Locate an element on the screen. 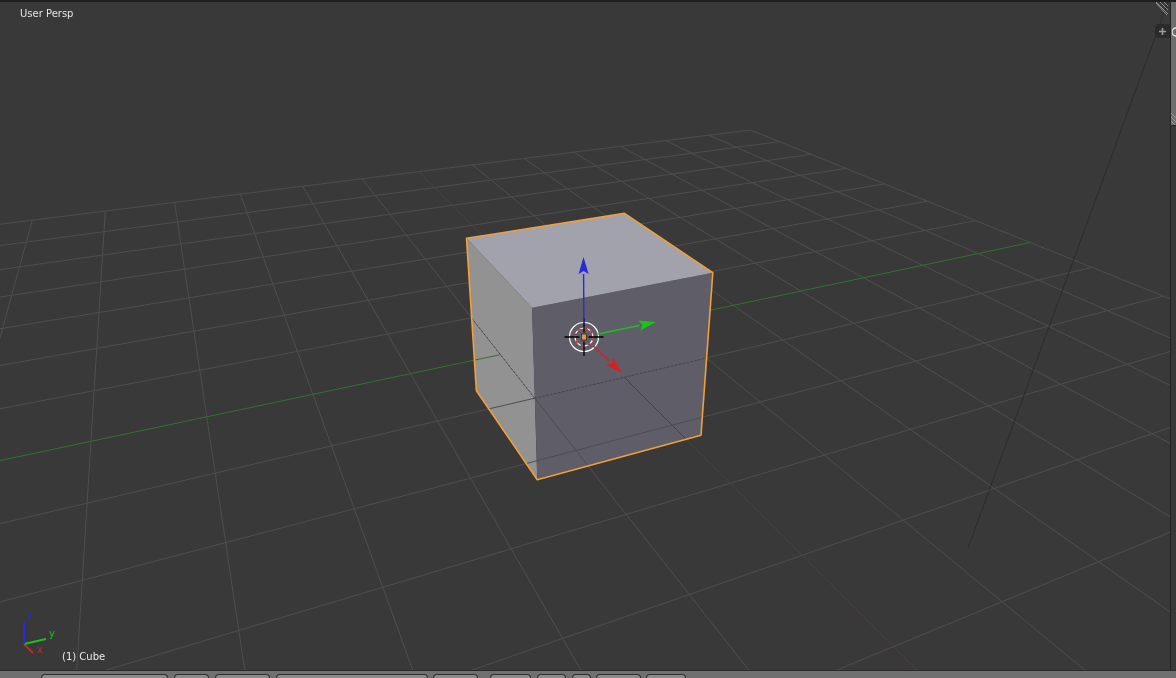  view-name: User Persp is located at coordinates (47, 14).